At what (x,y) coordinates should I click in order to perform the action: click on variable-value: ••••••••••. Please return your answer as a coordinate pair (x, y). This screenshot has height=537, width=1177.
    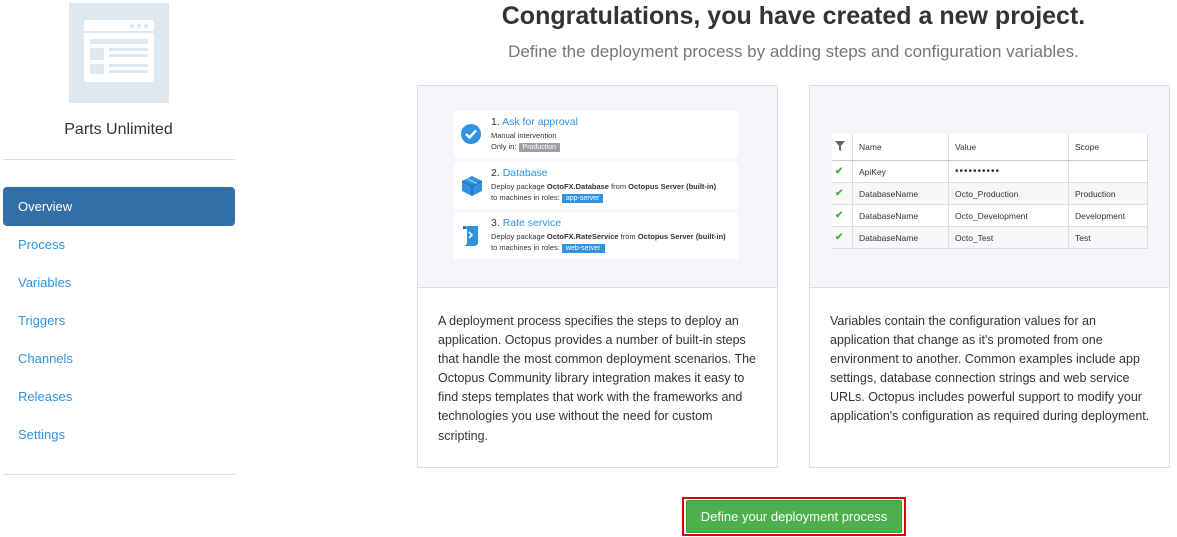
    Looking at the image, I should click on (1008, 171).